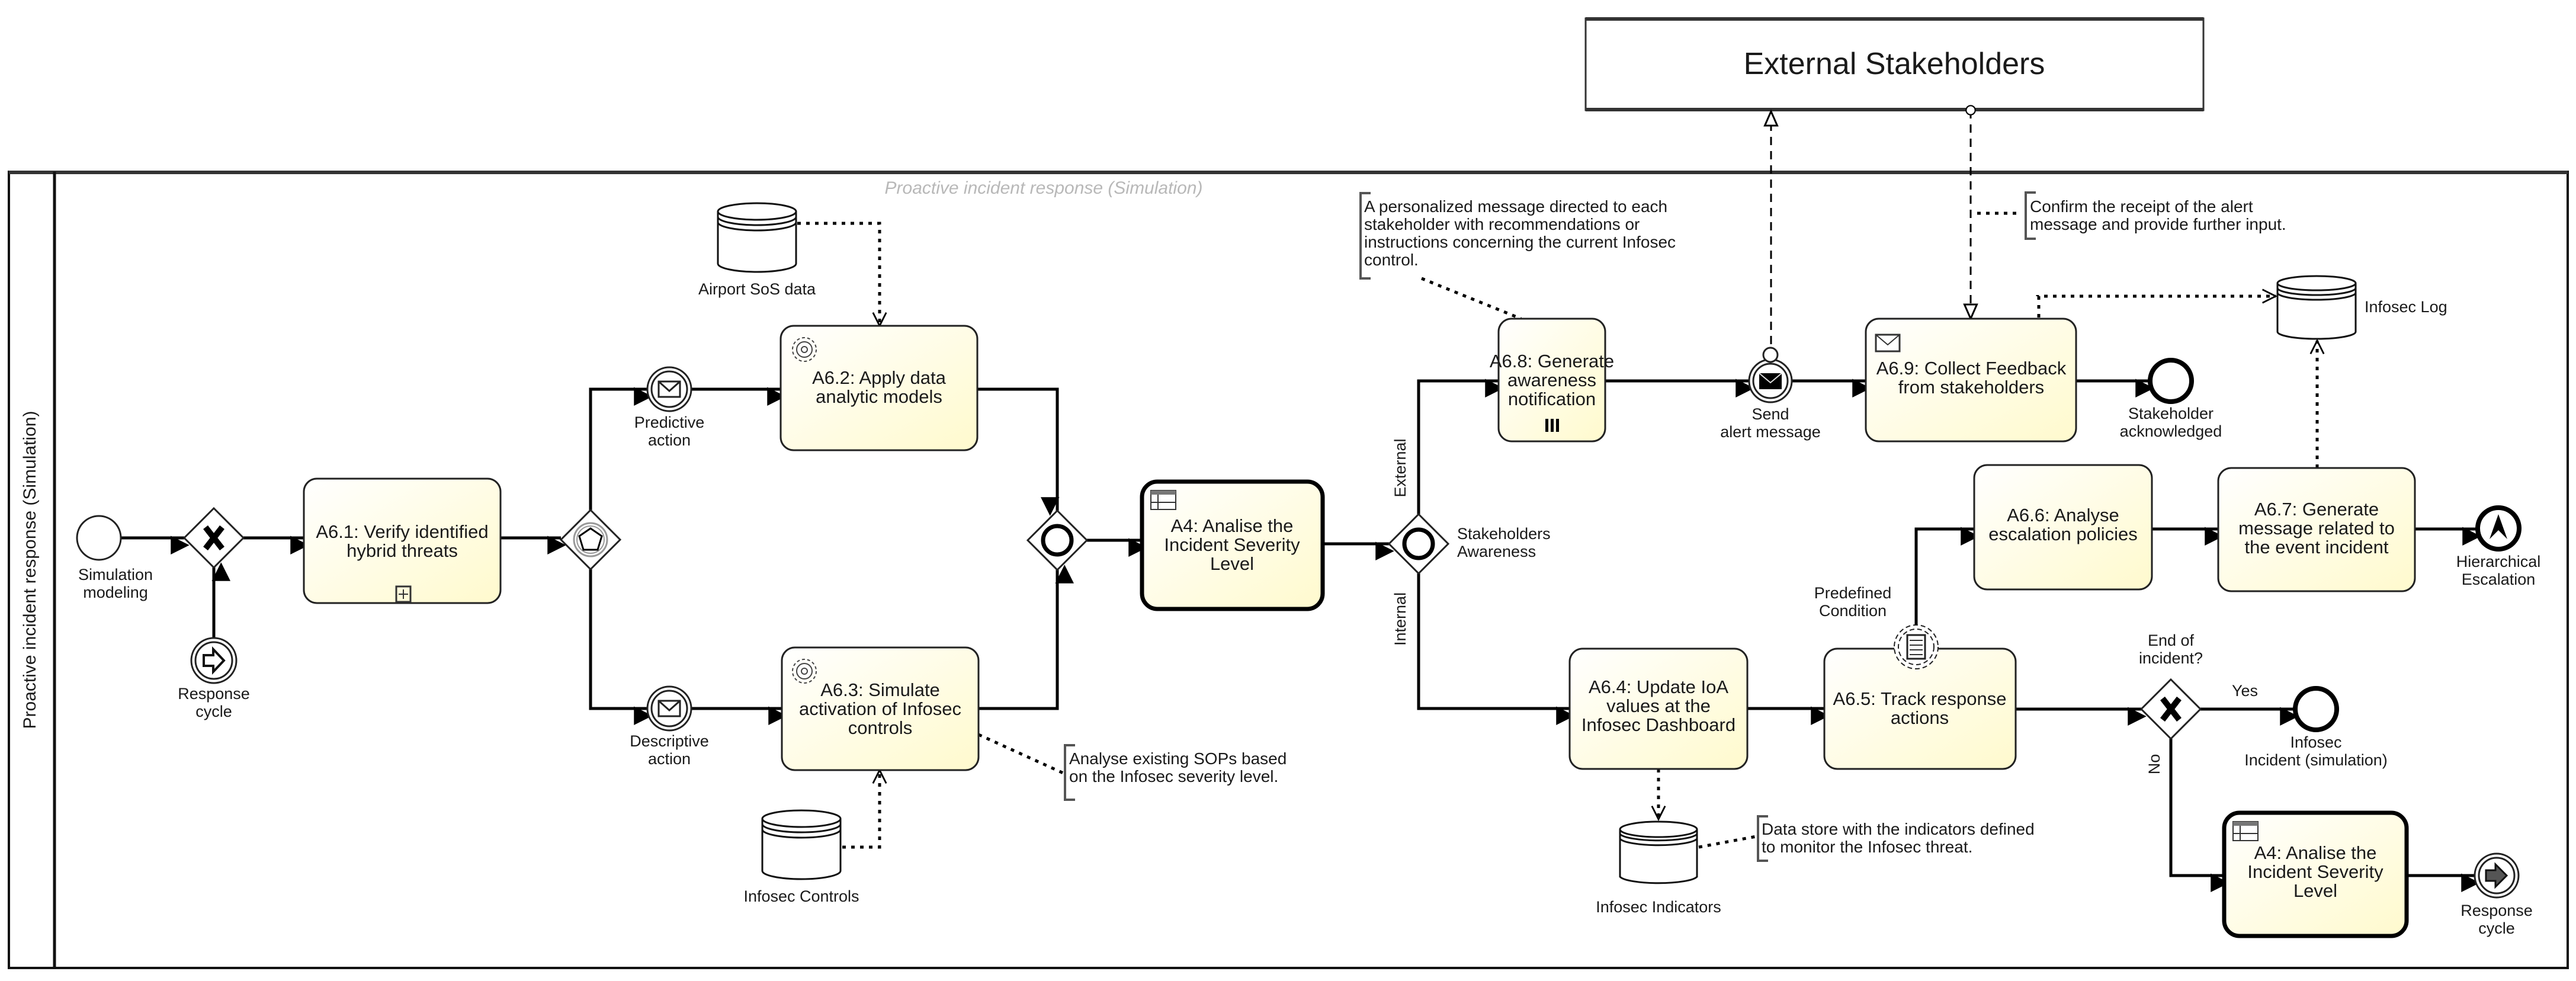 The height and width of the screenshot is (981, 2576). I want to click on svg-text:A6.6: Analyseescalation polici: A6.6: Analyse escalation policies, so click(2063, 524).